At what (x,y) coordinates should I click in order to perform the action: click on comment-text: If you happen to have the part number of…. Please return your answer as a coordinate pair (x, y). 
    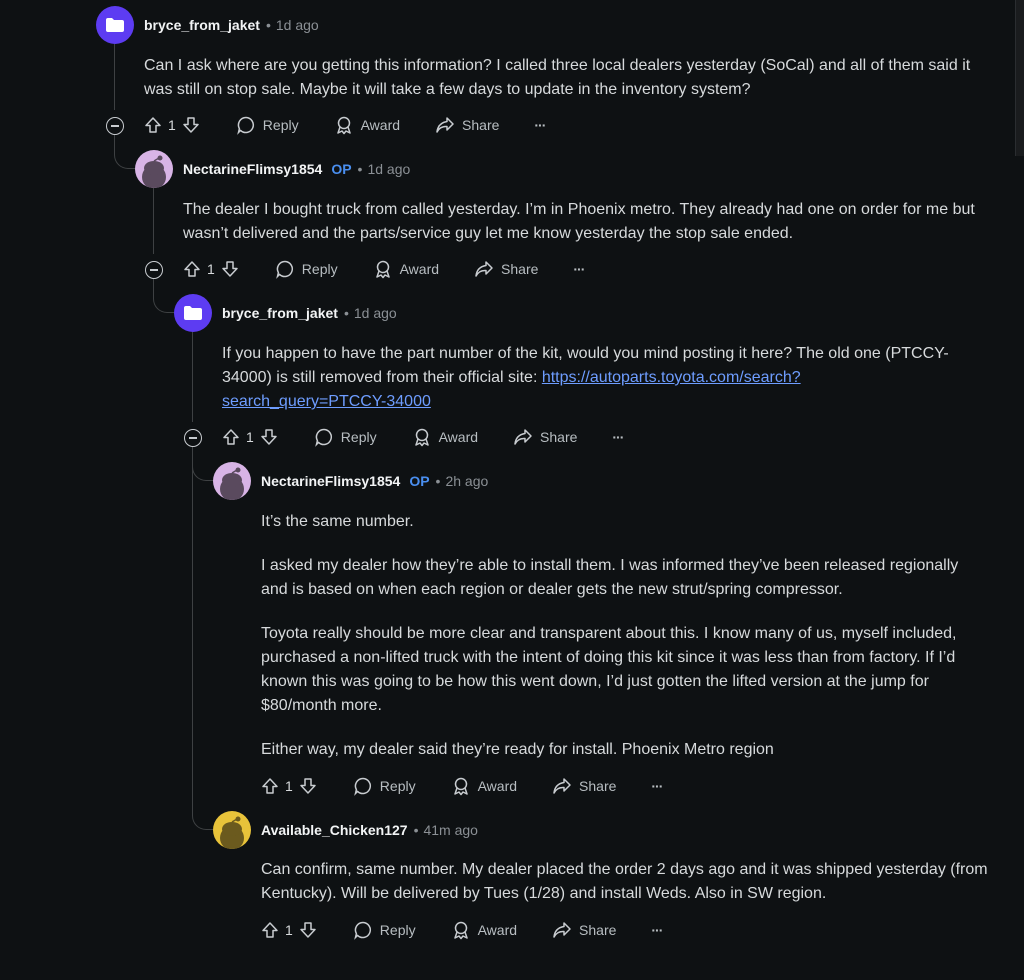
    Looking at the image, I should click on (585, 377).